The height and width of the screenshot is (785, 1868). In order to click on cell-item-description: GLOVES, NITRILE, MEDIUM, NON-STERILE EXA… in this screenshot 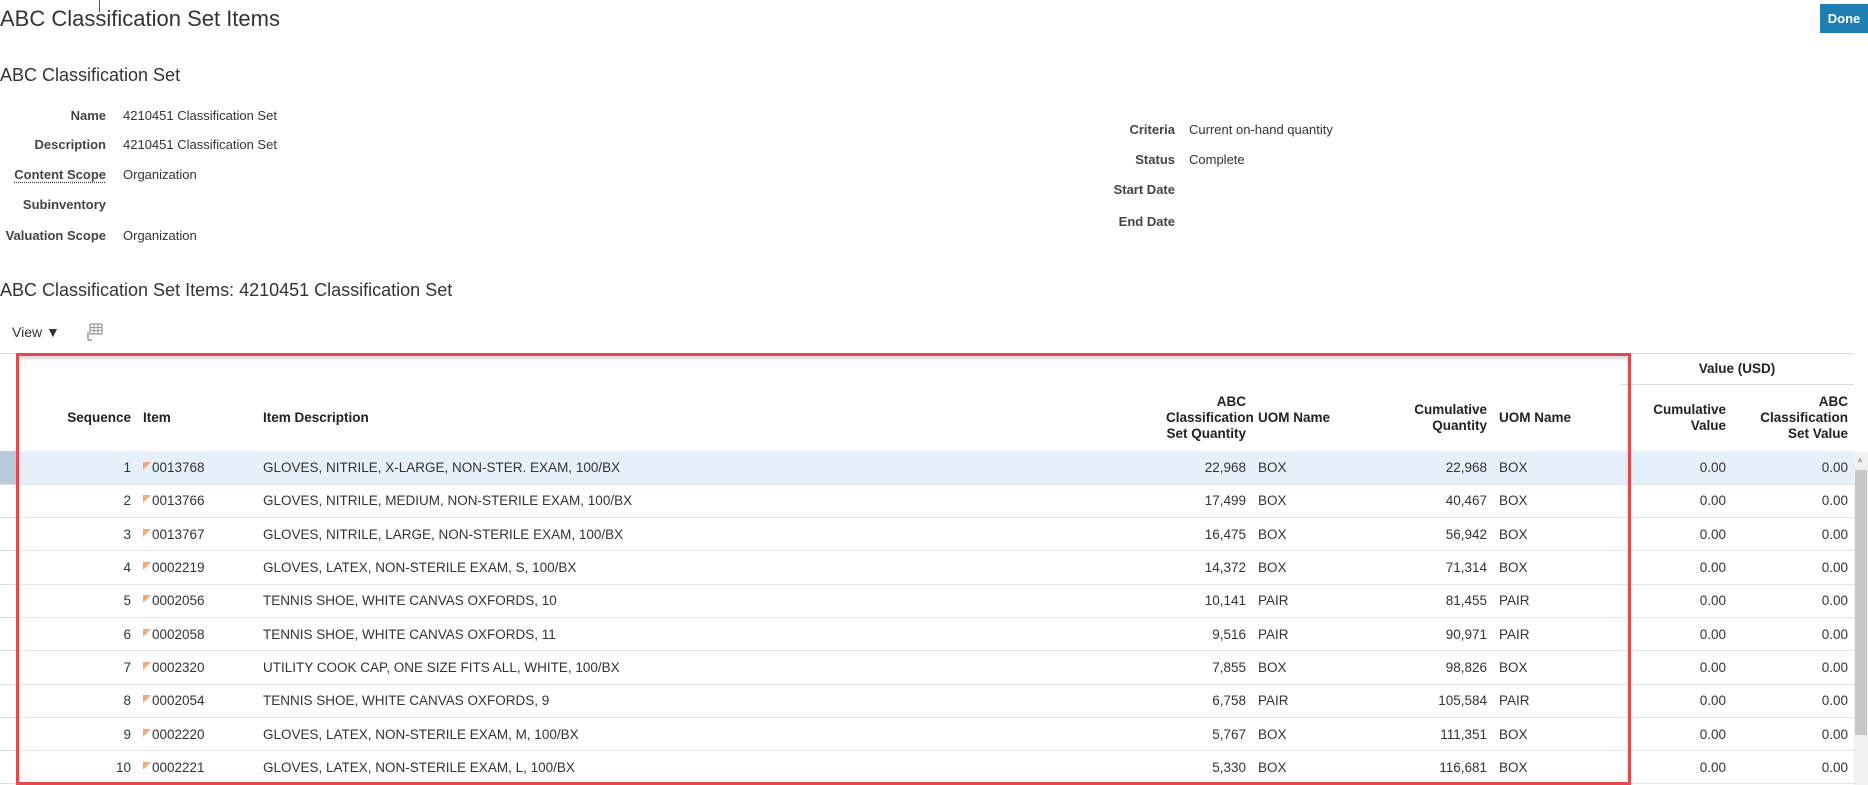, I will do `click(708, 501)`.